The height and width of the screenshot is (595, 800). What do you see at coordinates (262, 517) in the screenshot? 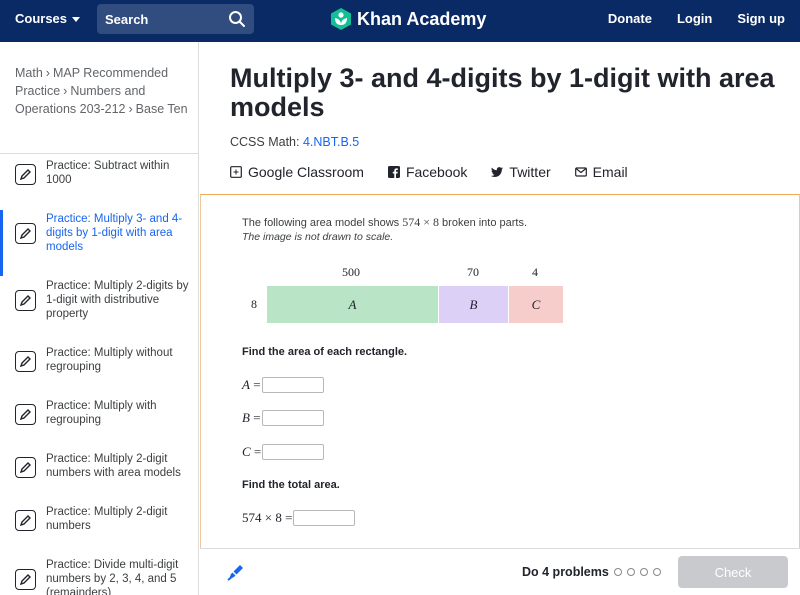
I see `total-expression: 574 × 8` at bounding box center [262, 517].